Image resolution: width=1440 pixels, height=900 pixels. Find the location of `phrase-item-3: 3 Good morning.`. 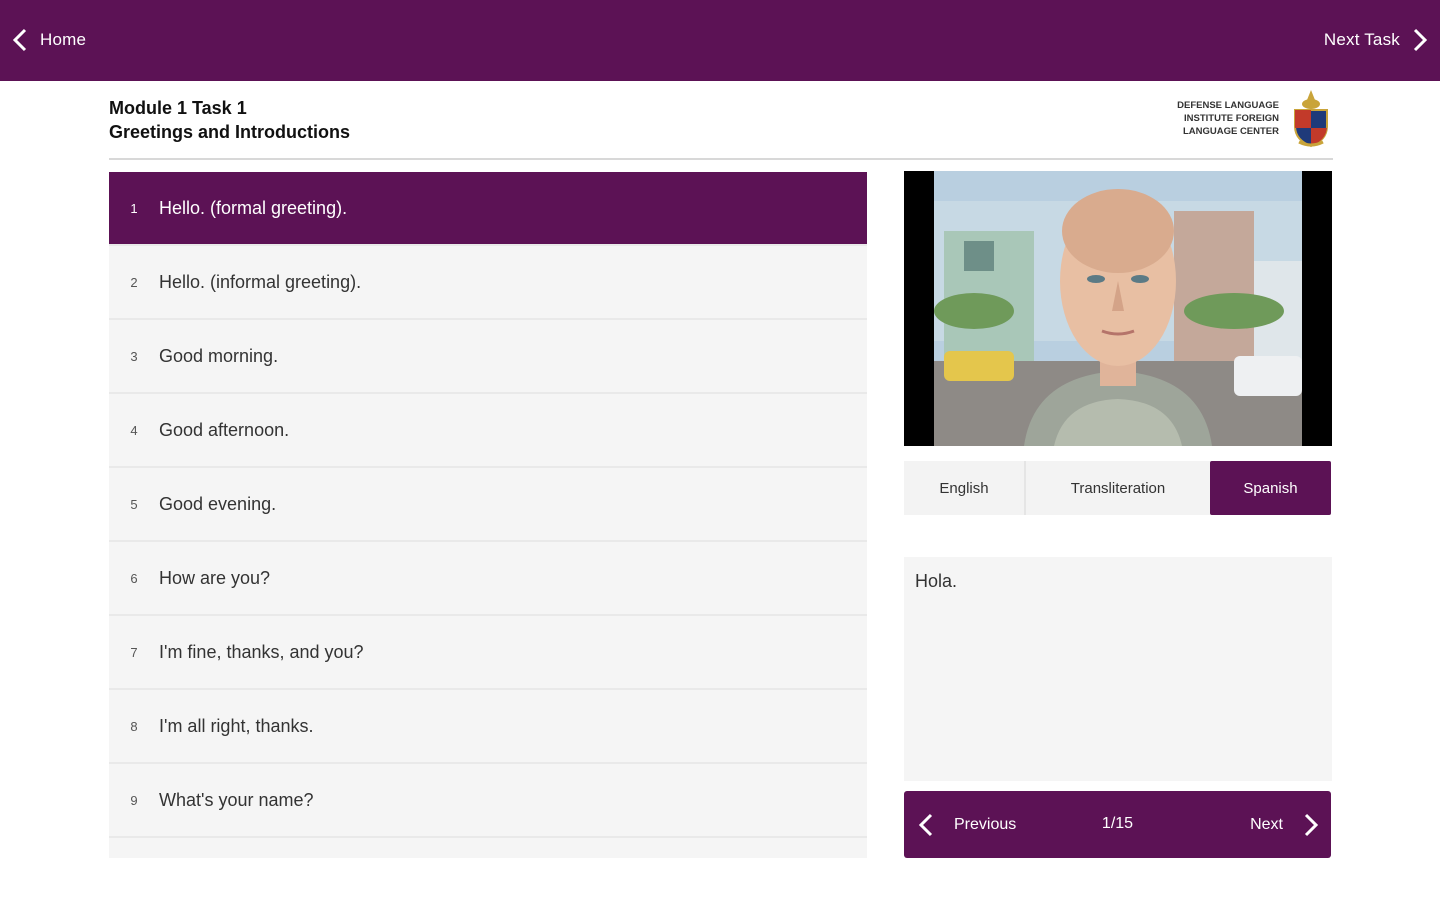

phrase-item-3: 3 Good morning. is located at coordinates (488, 357).